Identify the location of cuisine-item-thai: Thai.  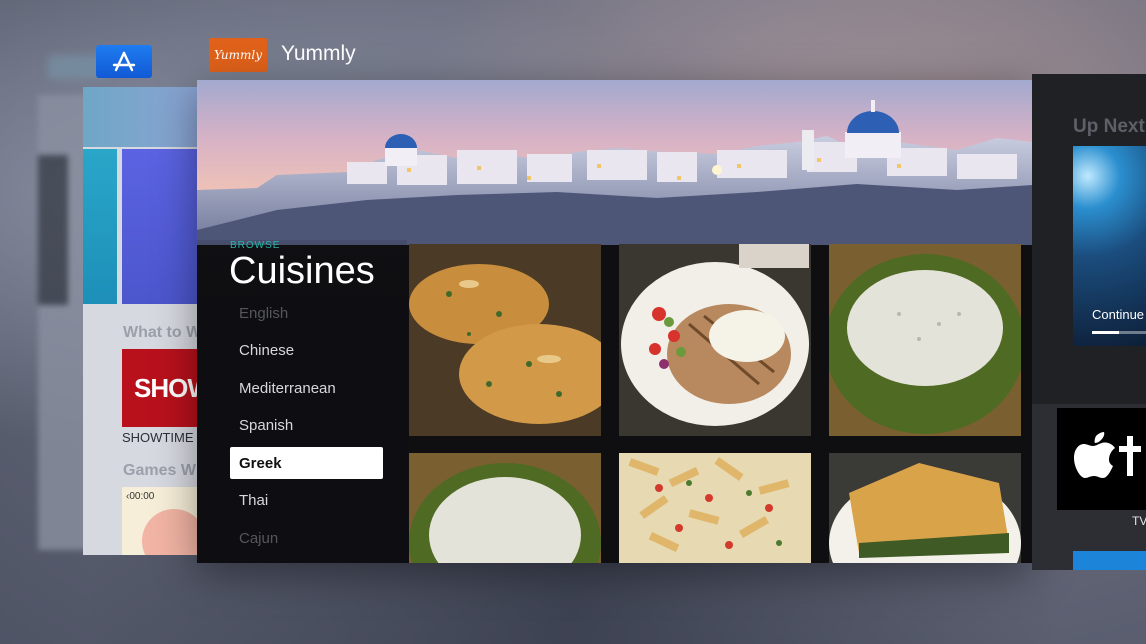
(306, 500).